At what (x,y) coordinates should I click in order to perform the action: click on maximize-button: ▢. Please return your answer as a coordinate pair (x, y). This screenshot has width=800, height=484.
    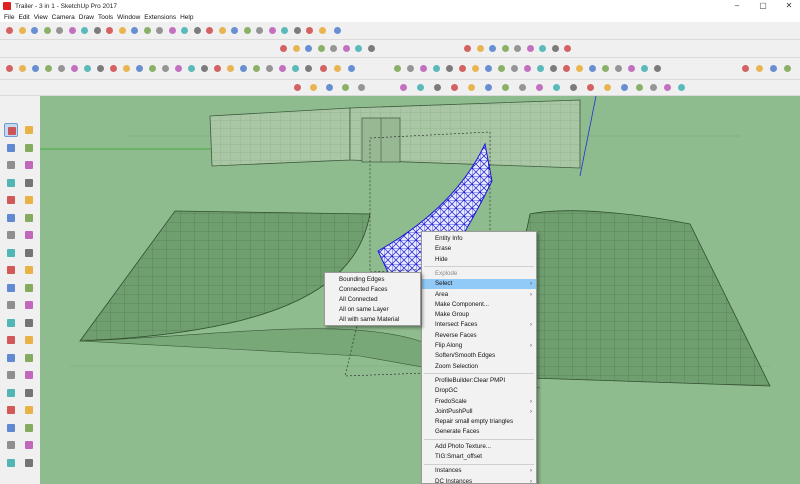
    Looking at the image, I should click on (763, 6).